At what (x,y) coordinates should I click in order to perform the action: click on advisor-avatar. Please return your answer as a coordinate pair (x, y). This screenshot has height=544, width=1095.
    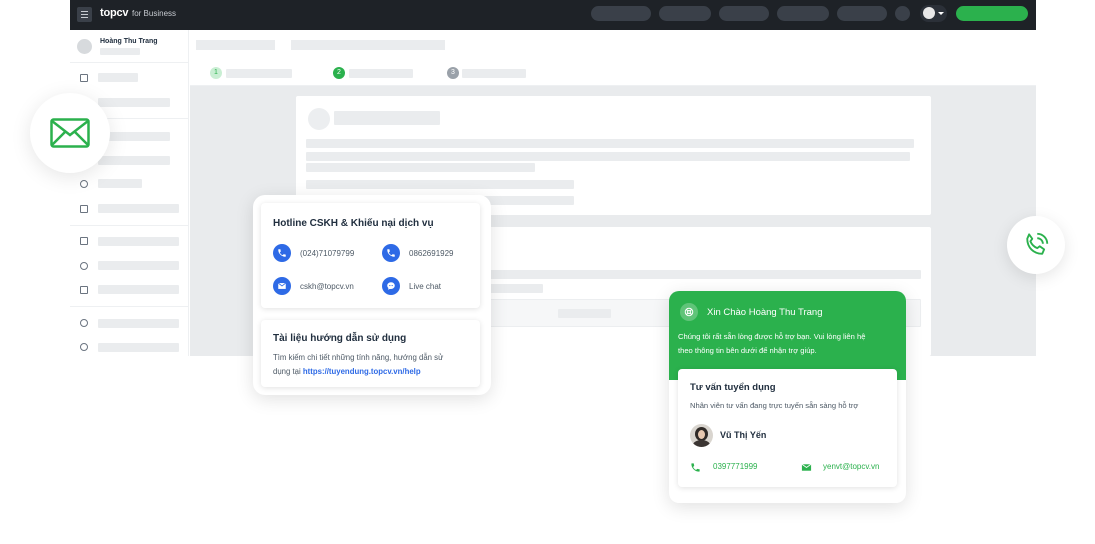
    Looking at the image, I should click on (701, 435).